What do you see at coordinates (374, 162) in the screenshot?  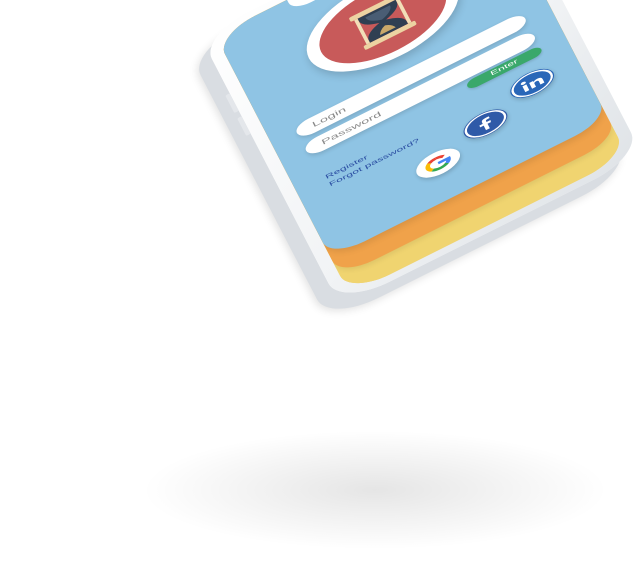 I see `forgot-password-link: Forgot password?` at bounding box center [374, 162].